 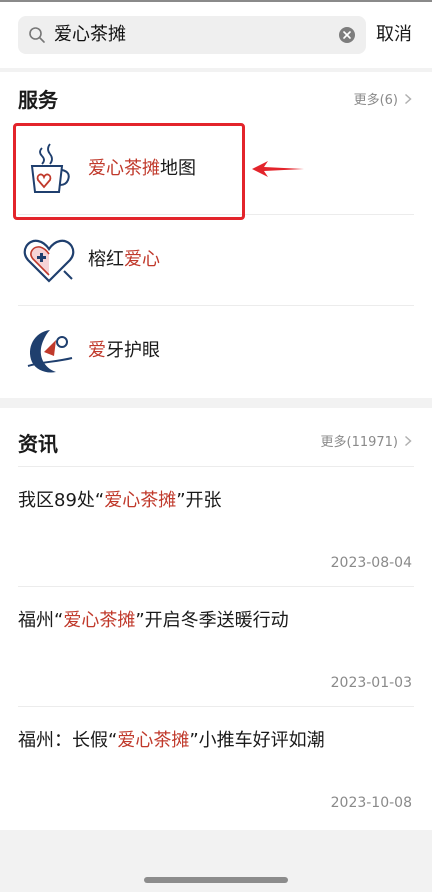 I want to click on service-item-ronghong-aixin: 榕红爱心, so click(x=216, y=260).